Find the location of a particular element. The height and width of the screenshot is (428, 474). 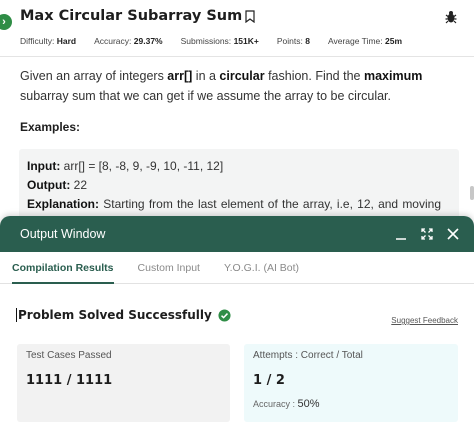

difficulty: Difficulty: Hard is located at coordinates (48, 41).